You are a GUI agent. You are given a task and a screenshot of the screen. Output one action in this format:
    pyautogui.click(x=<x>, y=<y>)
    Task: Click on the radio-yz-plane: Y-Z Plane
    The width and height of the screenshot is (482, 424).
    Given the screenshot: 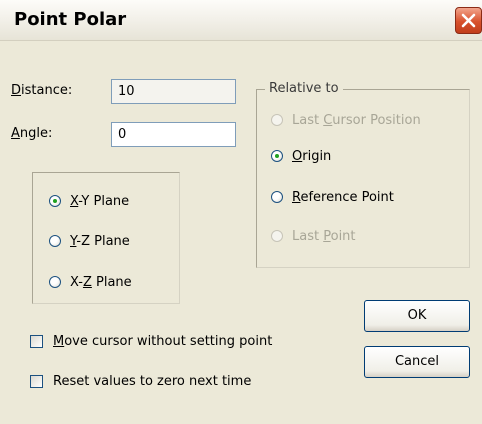 What is the action you would take?
    pyautogui.click(x=89, y=241)
    